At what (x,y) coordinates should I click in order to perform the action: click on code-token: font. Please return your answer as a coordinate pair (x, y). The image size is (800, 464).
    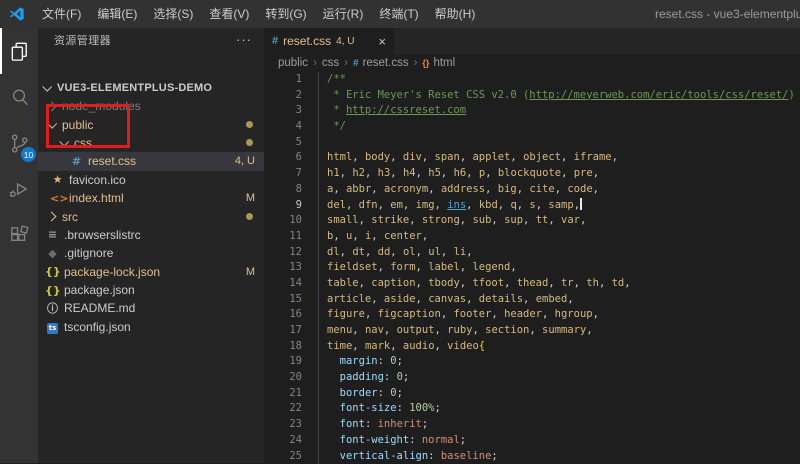
    Looking at the image, I should click on (352, 424).